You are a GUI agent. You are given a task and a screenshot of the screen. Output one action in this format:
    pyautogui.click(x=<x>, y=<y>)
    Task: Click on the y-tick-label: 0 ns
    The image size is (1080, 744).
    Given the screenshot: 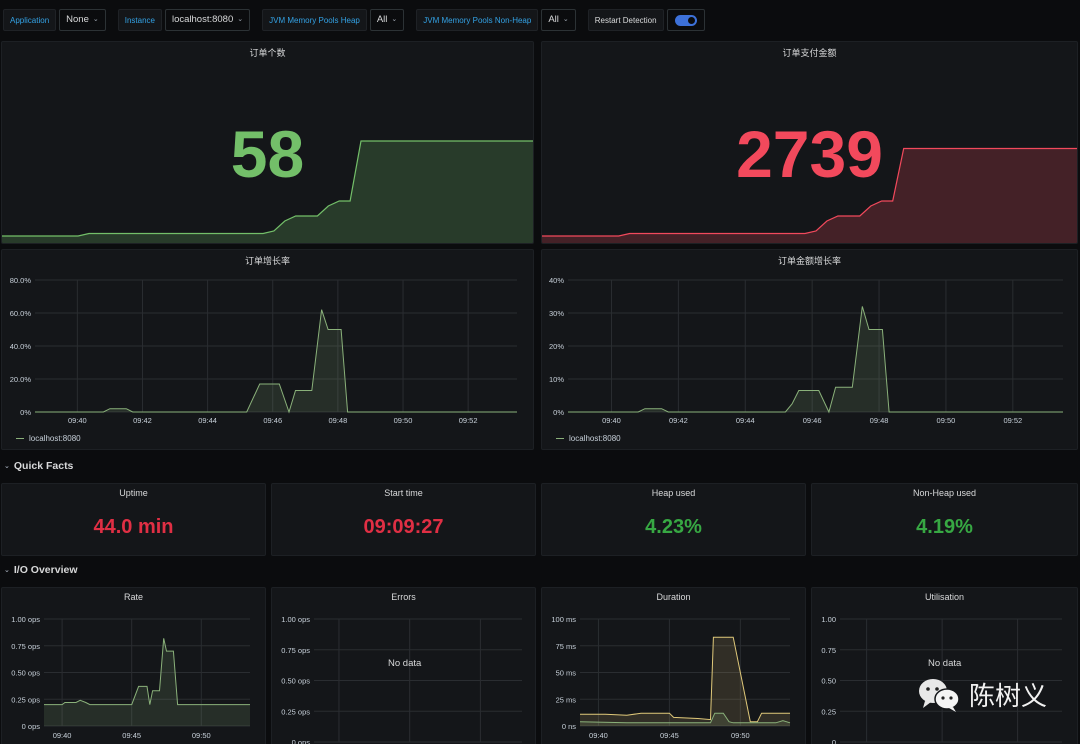 What is the action you would take?
    pyautogui.click(x=569, y=726)
    